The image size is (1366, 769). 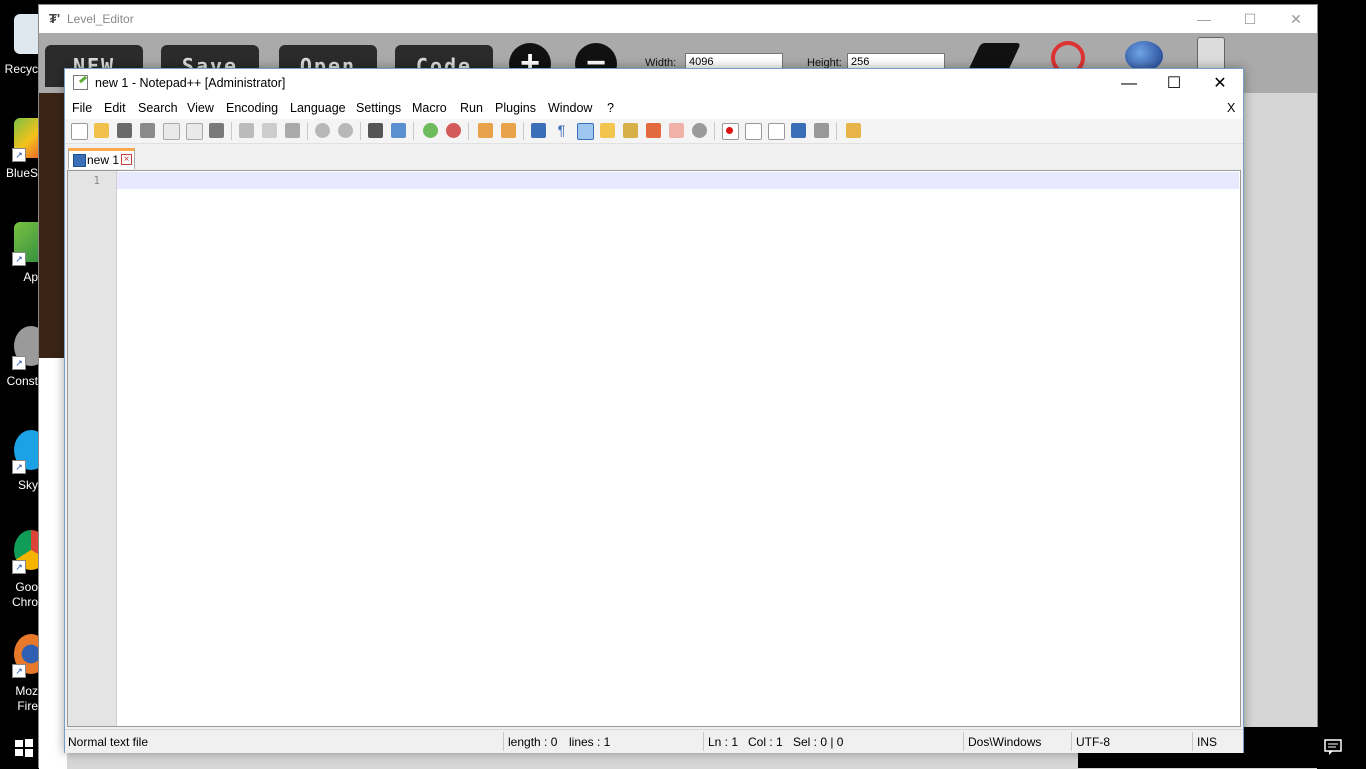 I want to click on desktop-icon-label: Moz Fire, so click(x=26, y=698).